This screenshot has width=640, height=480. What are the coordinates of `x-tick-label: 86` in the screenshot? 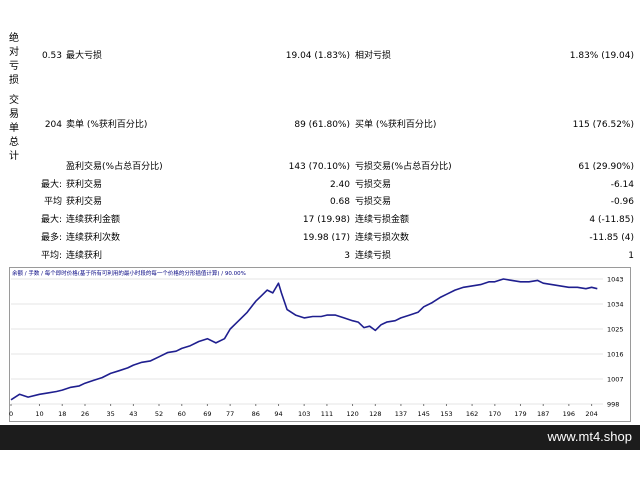 It's located at (256, 414).